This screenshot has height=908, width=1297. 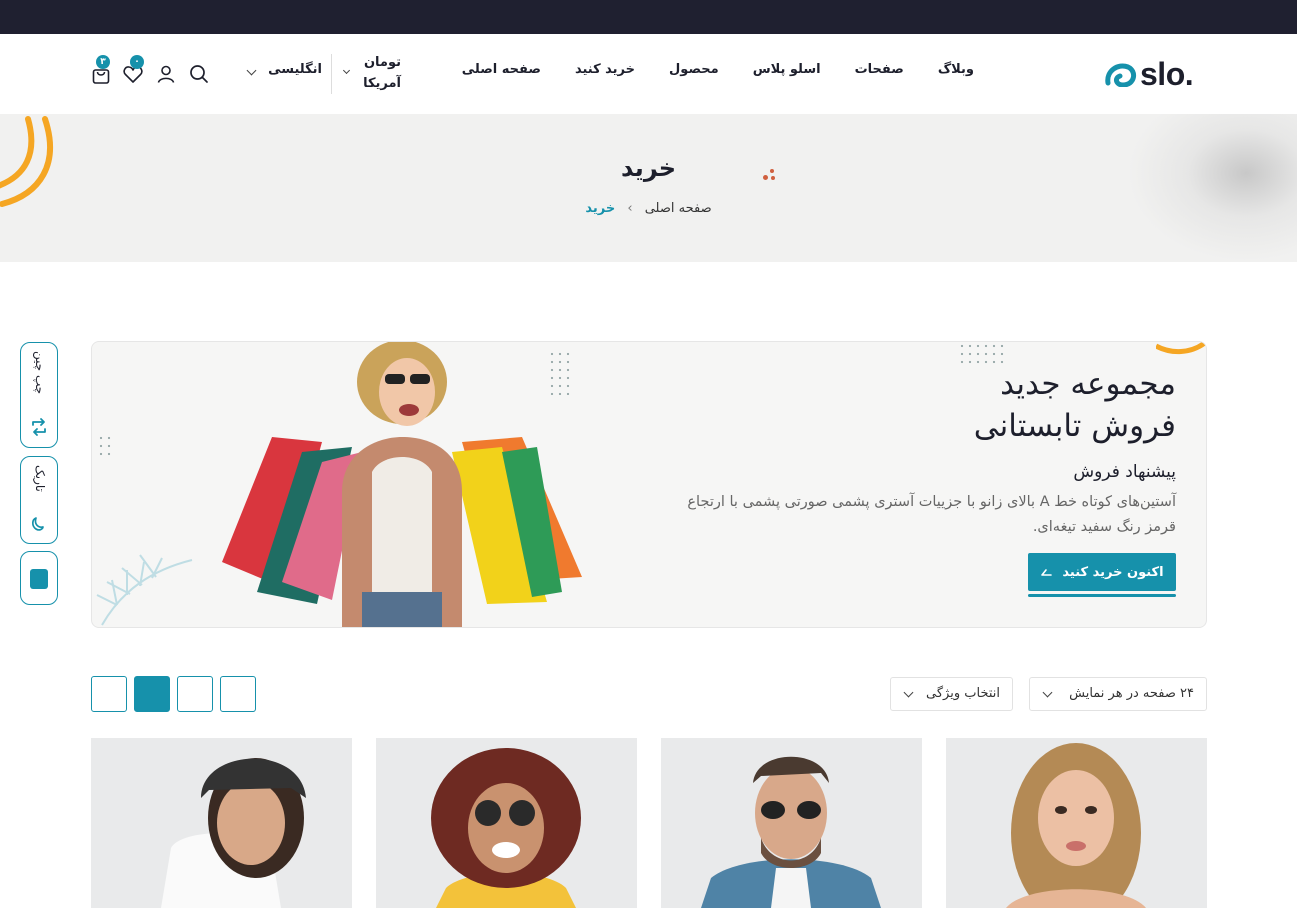 What do you see at coordinates (39, 427) in the screenshot?
I see `swap-arrows-icon` at bounding box center [39, 427].